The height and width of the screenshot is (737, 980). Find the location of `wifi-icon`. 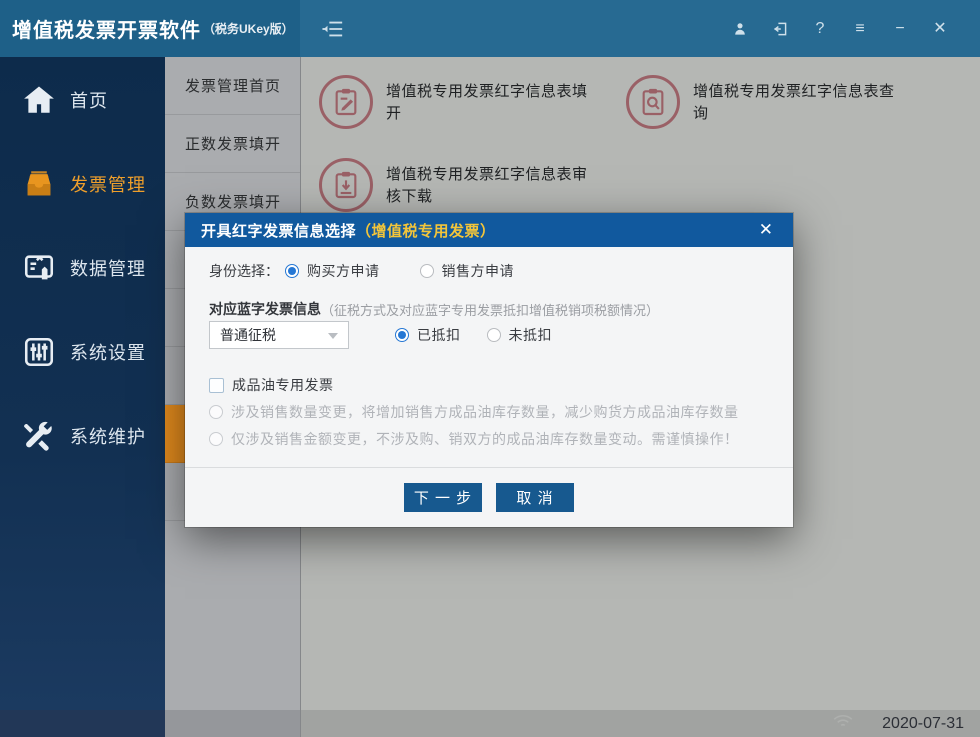

wifi-icon is located at coordinates (843, 723).